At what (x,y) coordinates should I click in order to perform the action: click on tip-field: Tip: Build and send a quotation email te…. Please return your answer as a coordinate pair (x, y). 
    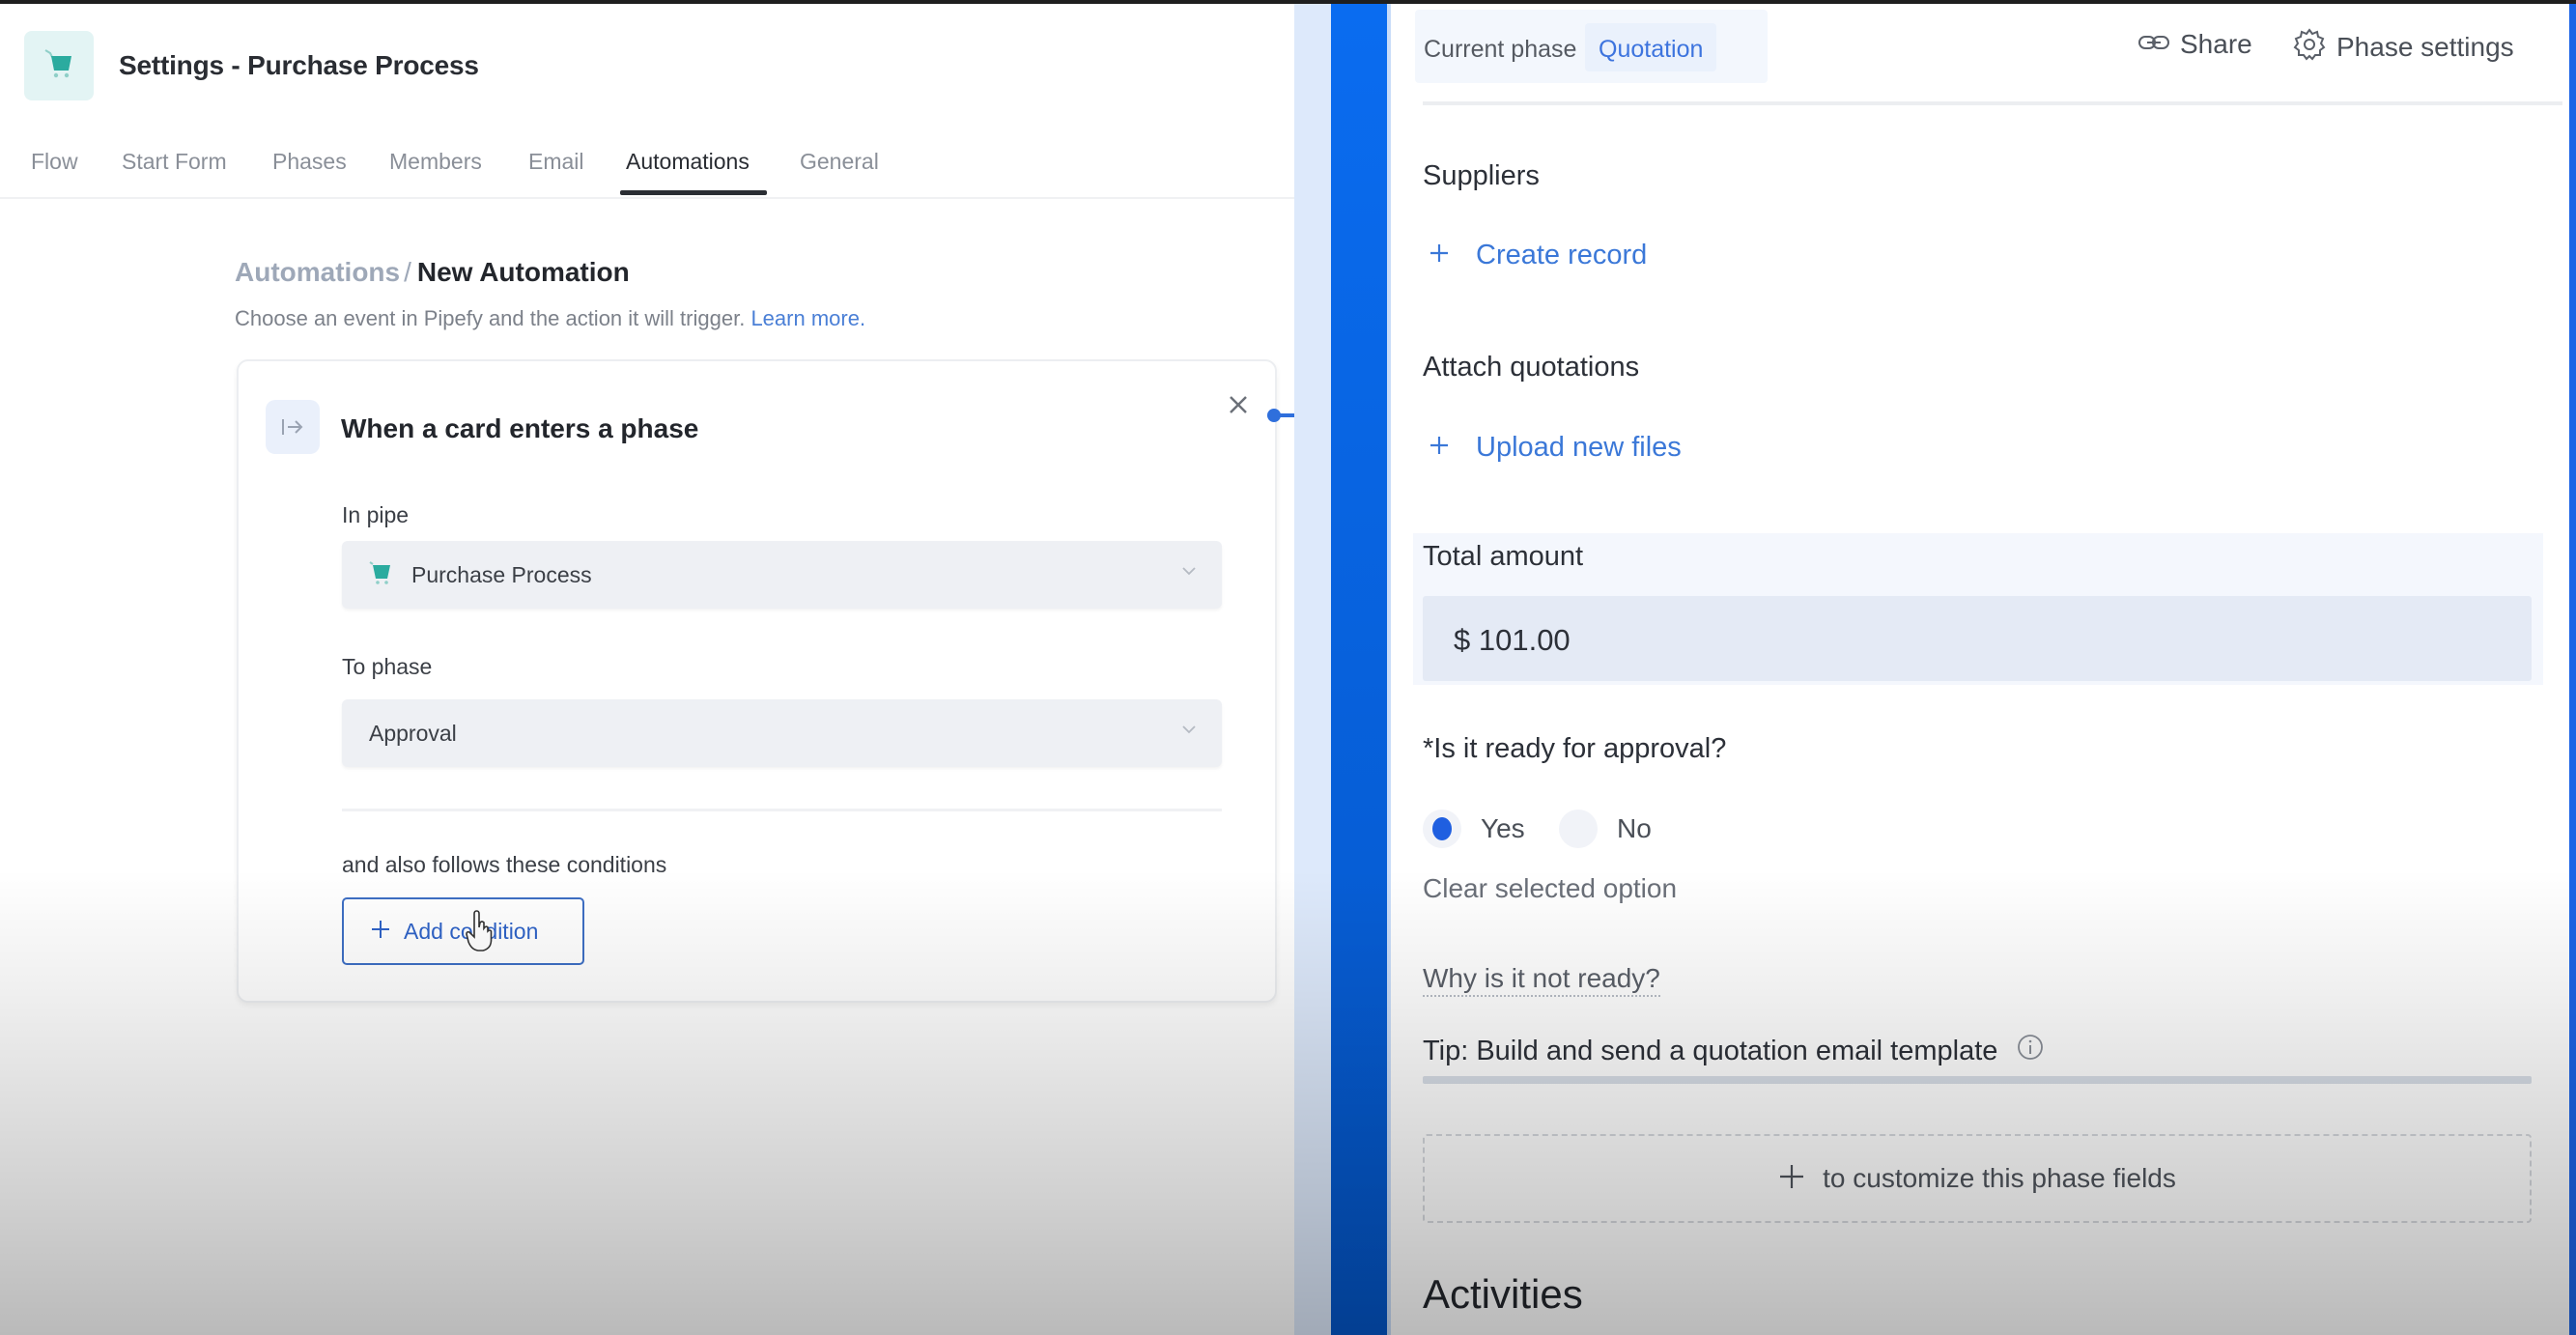
    Looking at the image, I should click on (1733, 1051).